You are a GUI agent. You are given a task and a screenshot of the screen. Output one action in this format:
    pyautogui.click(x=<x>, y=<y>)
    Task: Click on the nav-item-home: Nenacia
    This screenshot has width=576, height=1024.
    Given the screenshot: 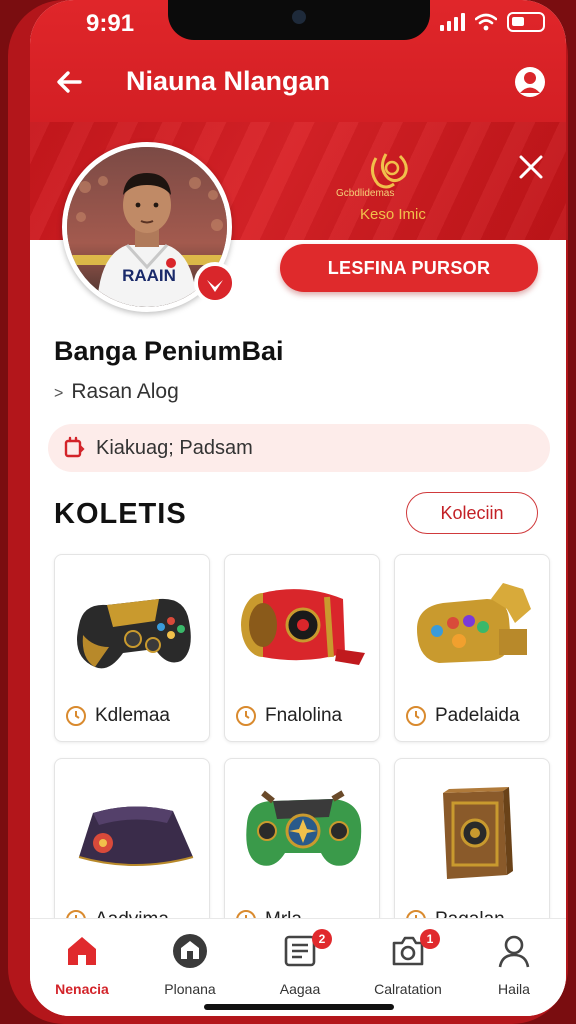 What is the action you would take?
    pyautogui.click(x=82, y=964)
    